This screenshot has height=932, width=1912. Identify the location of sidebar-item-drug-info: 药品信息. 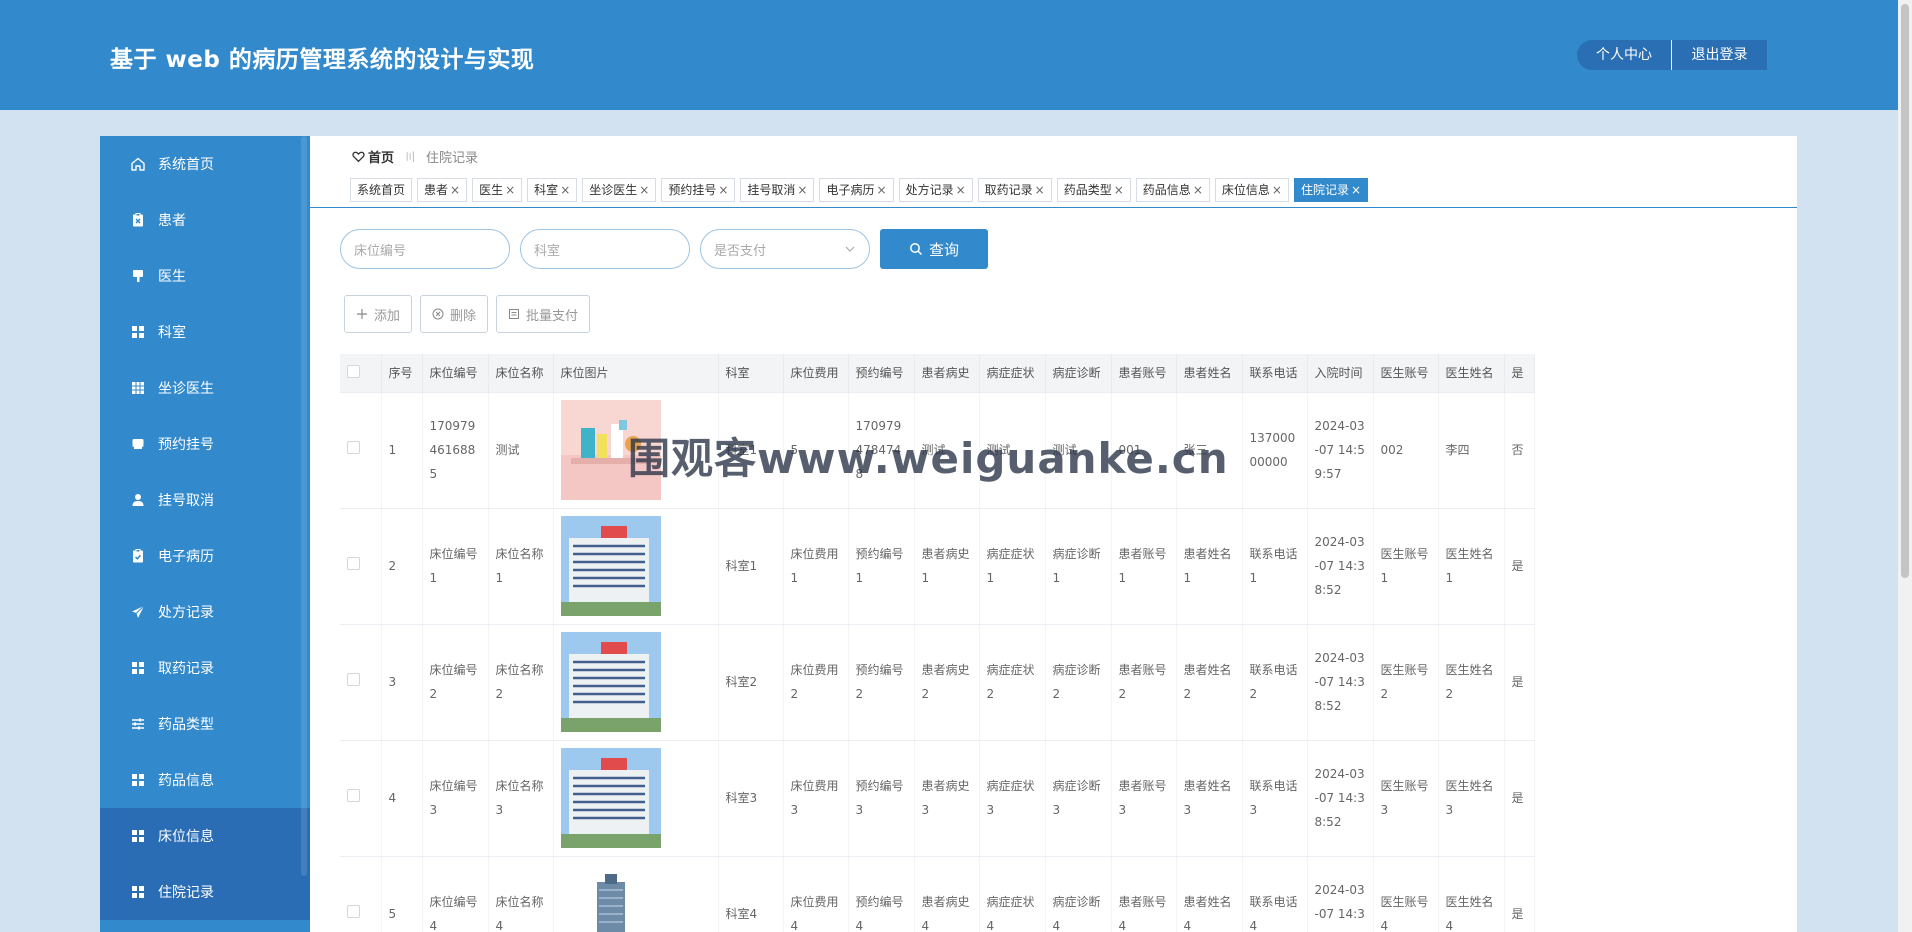
(205, 780).